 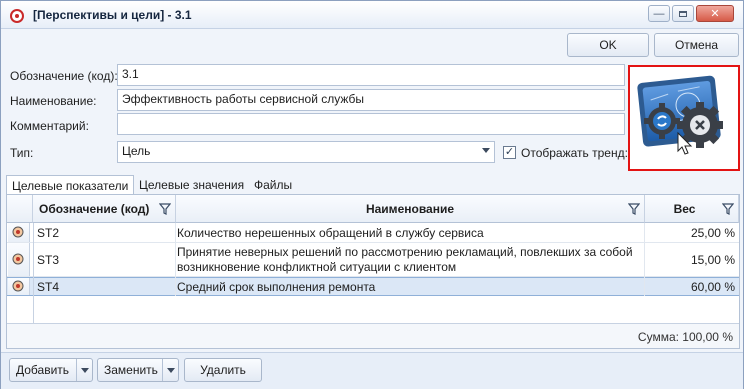 I want to click on column-header-code: Обозначение (код), so click(x=104, y=209).